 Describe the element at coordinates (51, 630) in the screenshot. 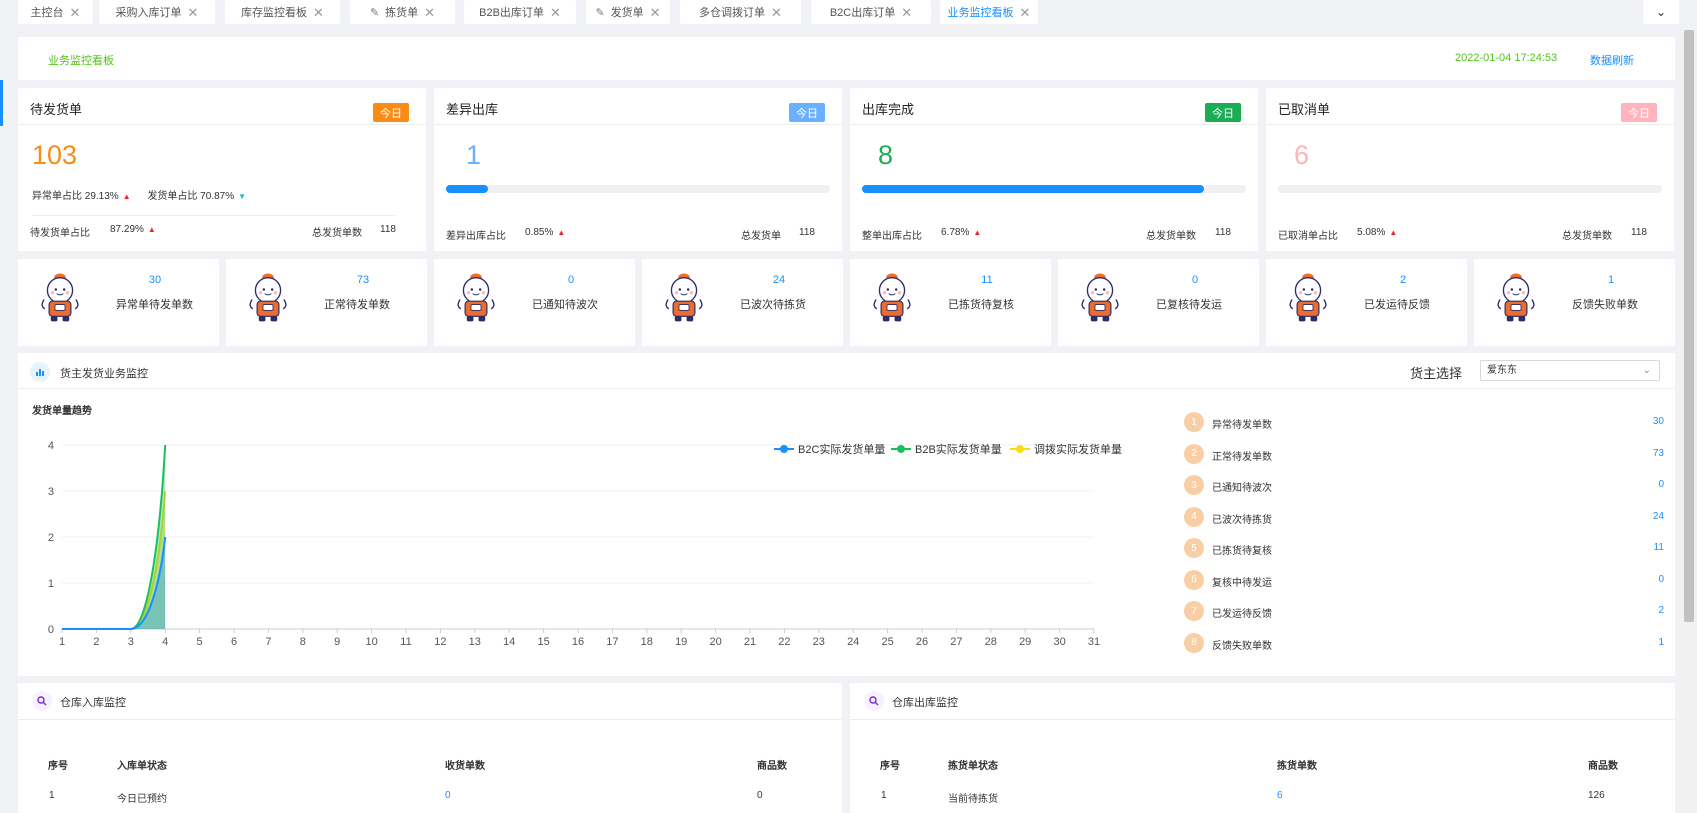

I see `y-tick-label: 0` at that location.